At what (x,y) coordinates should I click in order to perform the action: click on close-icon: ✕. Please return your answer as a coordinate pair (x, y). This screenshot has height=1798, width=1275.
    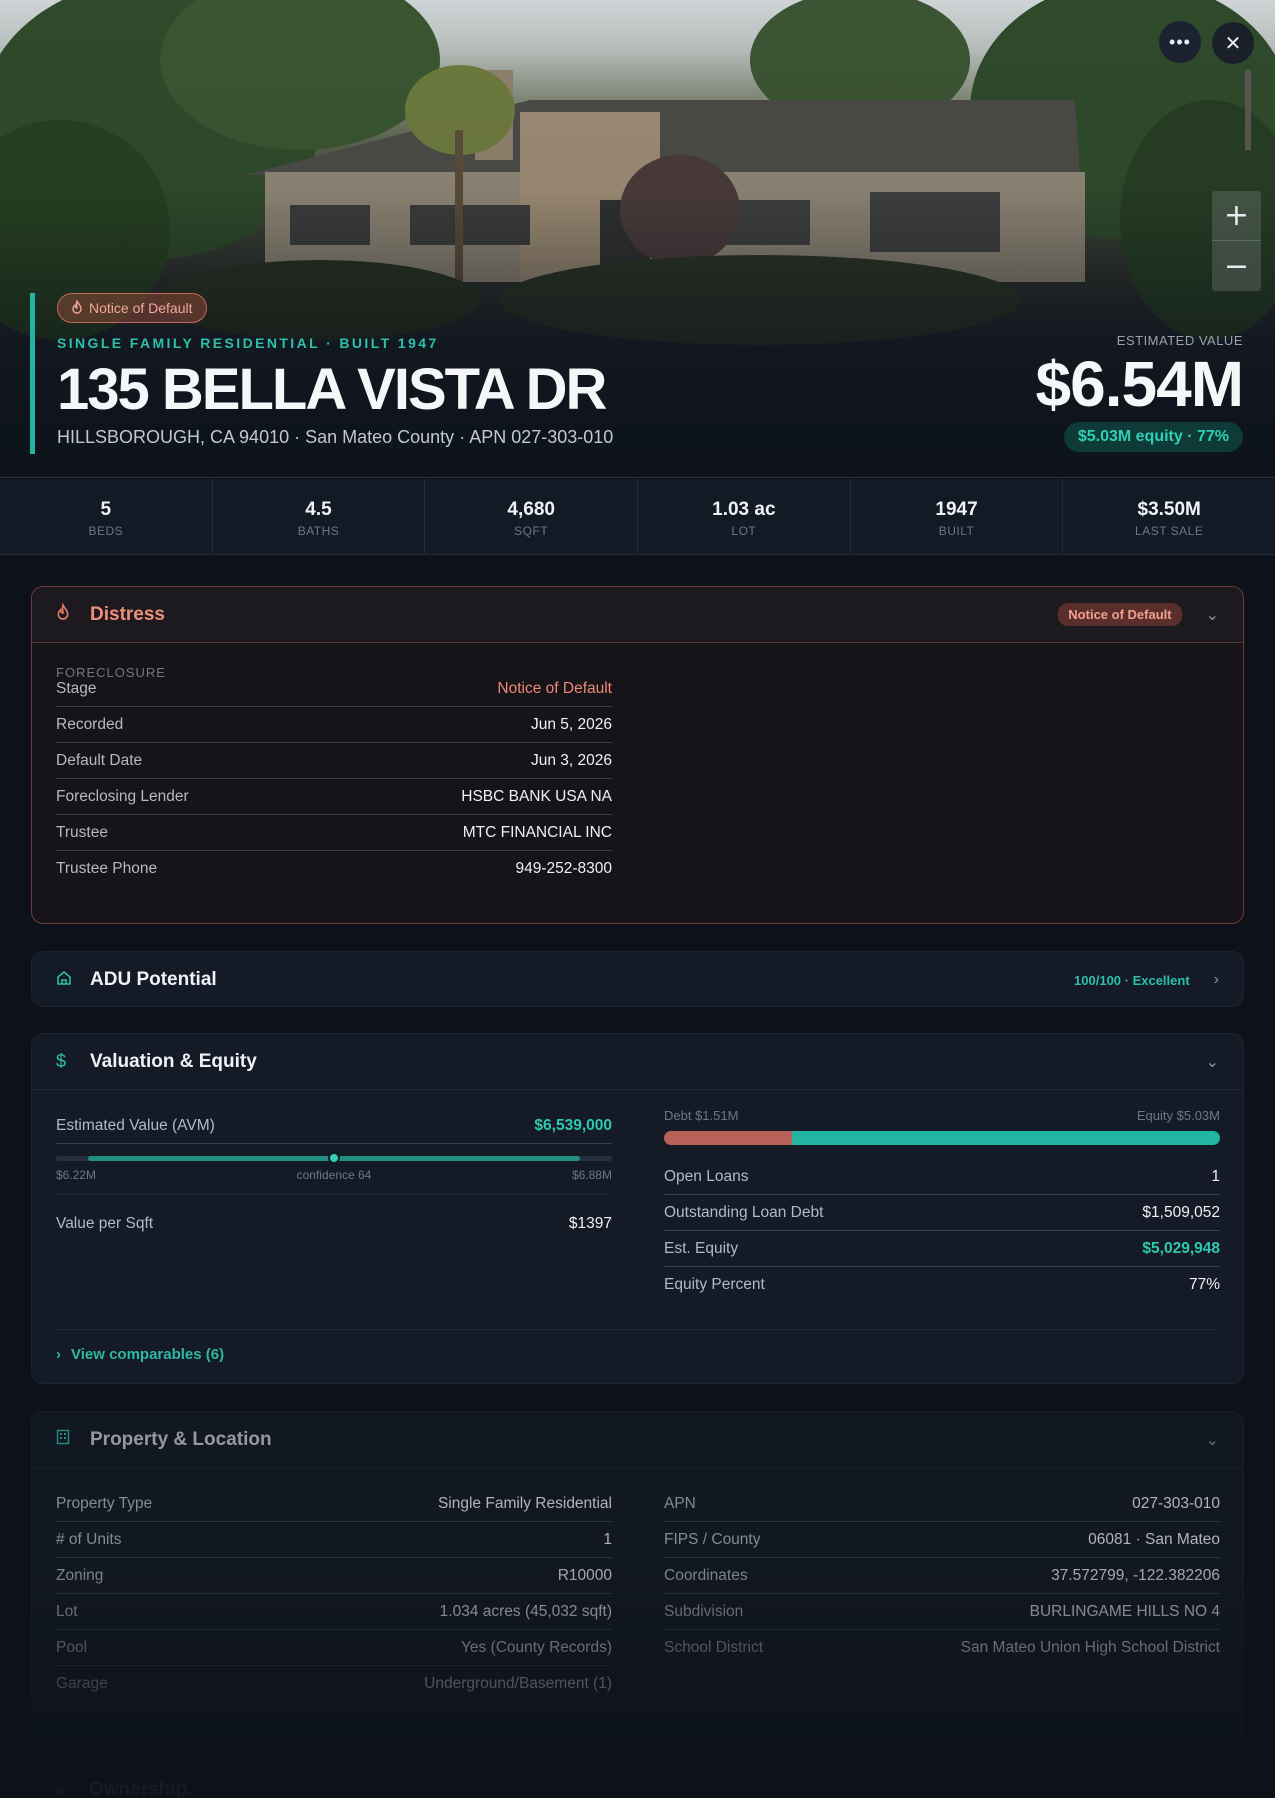
    Looking at the image, I should click on (1233, 43).